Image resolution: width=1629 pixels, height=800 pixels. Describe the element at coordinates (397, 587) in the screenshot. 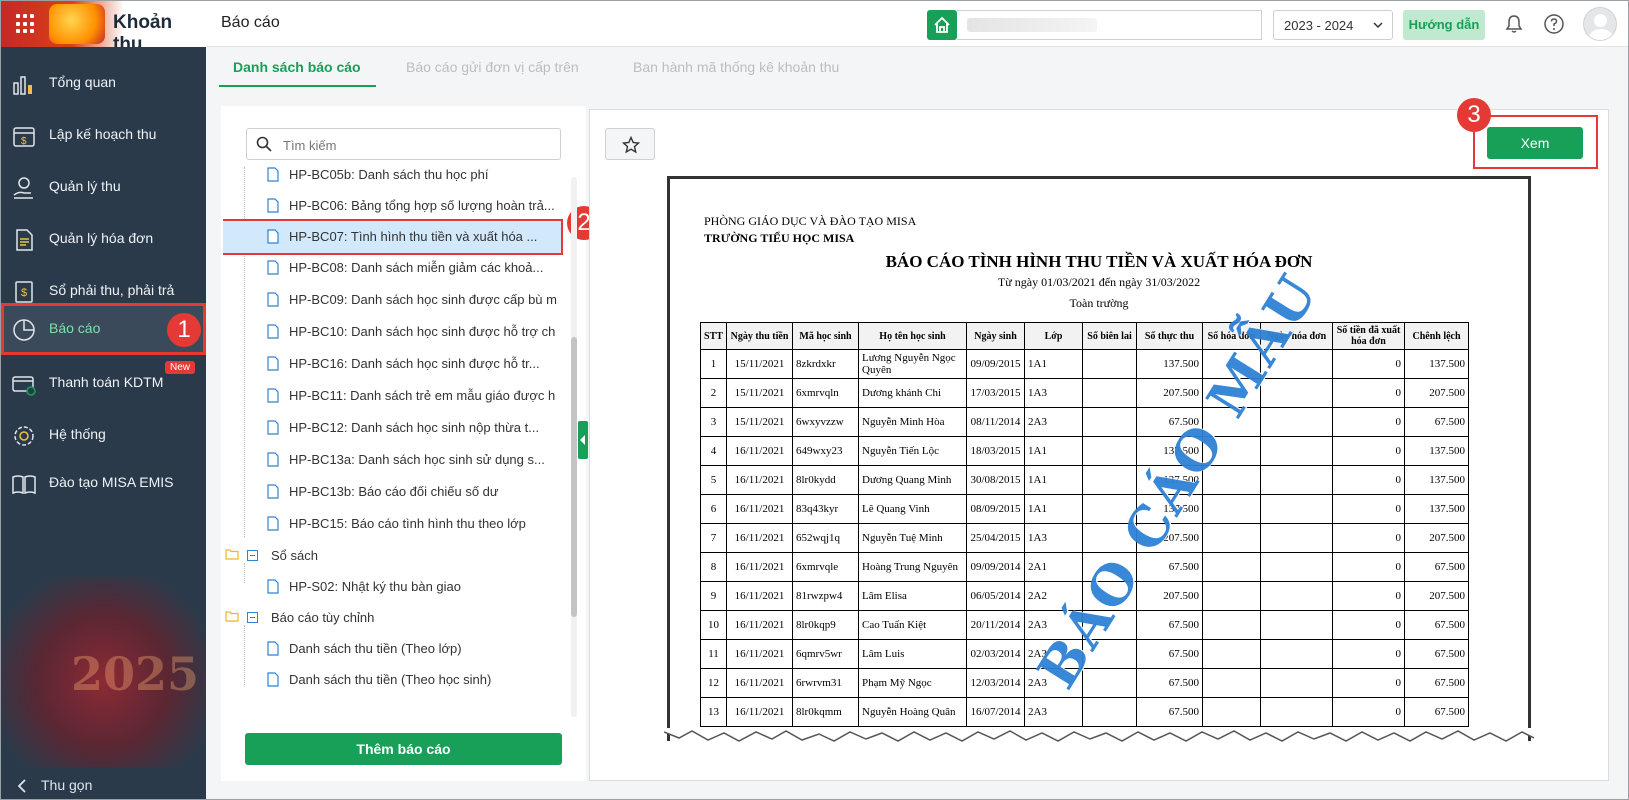

I see `tree-item-report: HP-S02: Nhật ký thu bàn giao` at that location.